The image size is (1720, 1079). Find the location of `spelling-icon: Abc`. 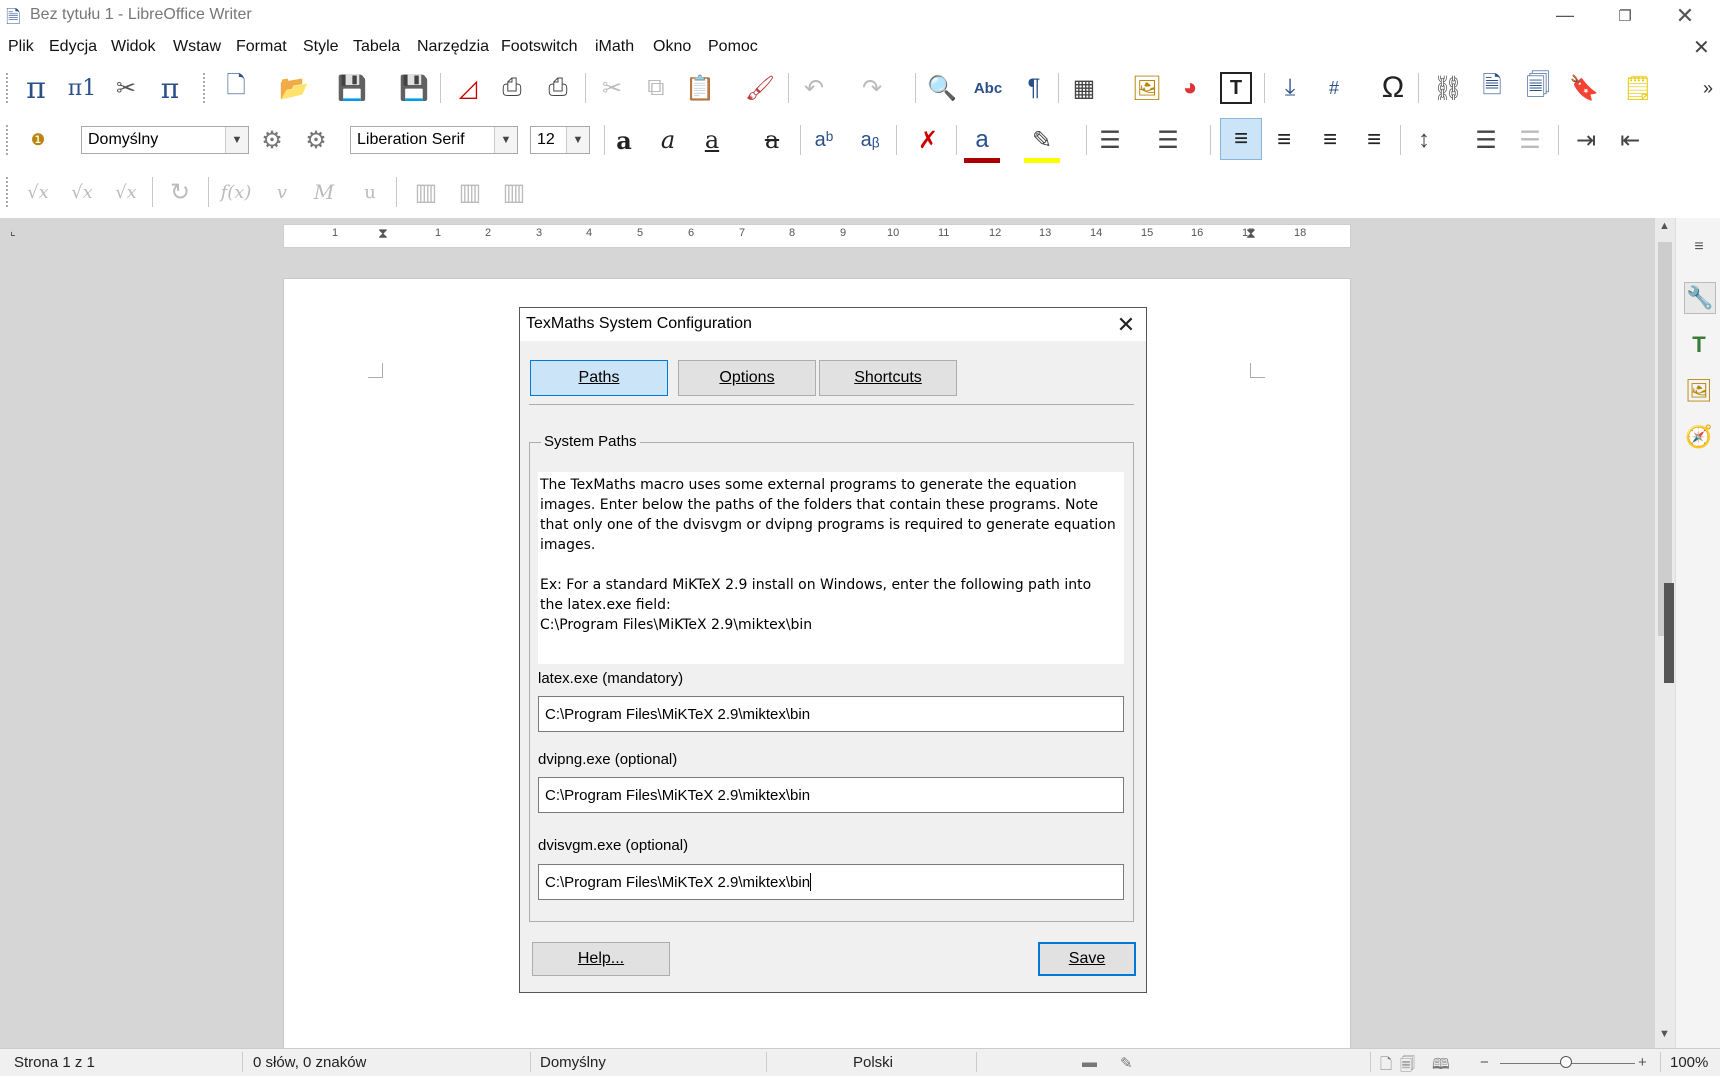

spelling-icon: Abc is located at coordinates (988, 88).